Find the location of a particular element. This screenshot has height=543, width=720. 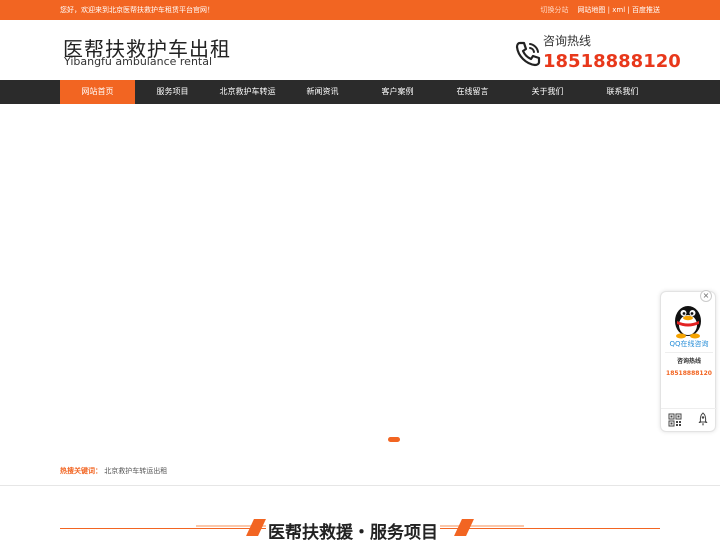

qq-penguin-icon is located at coordinates (688, 319).